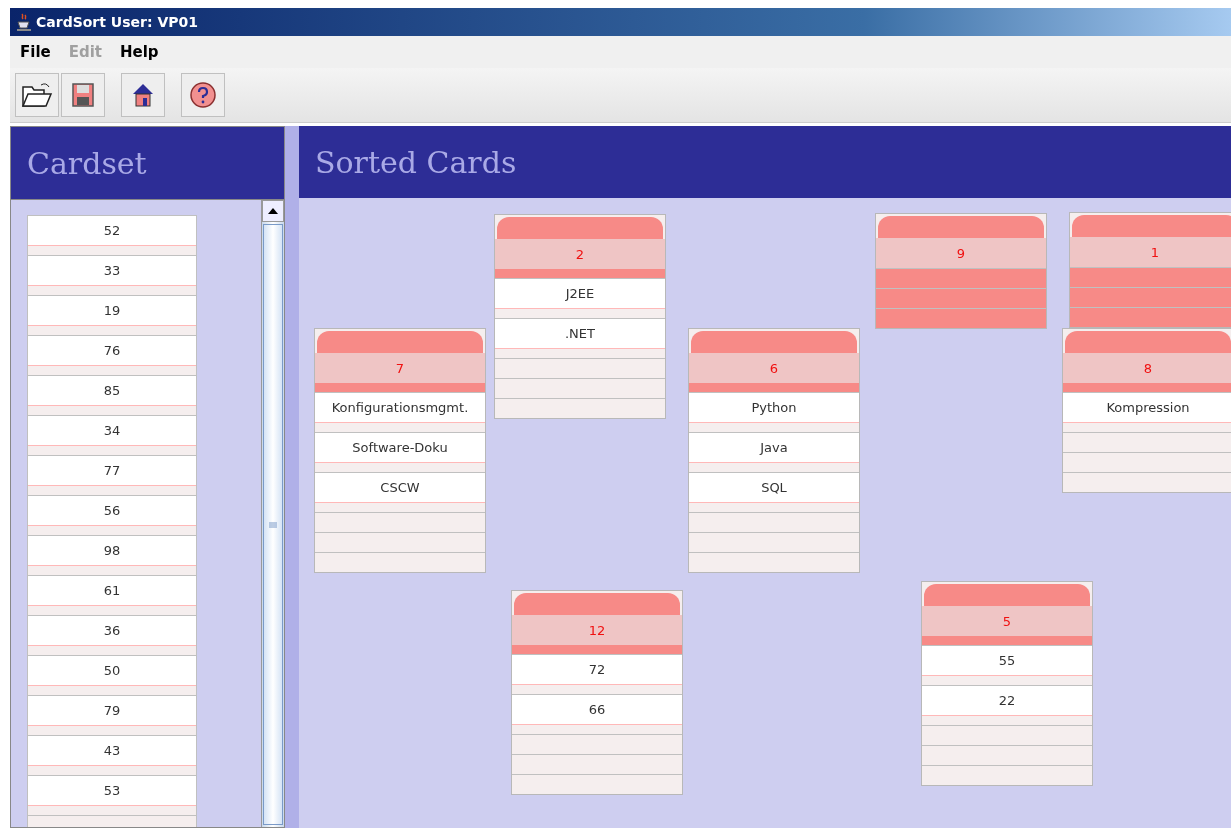 This screenshot has height=828, width=1231. What do you see at coordinates (416, 162) in the screenshot?
I see `panel-title: Sorted Cards` at bounding box center [416, 162].